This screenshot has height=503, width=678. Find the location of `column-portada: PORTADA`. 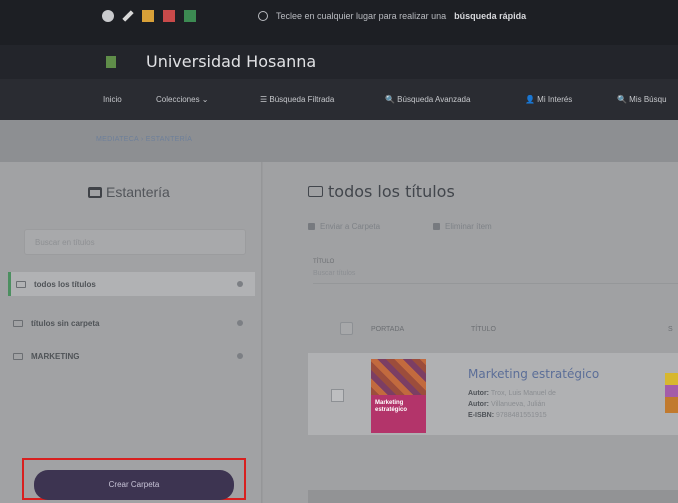

column-portada: PORTADA is located at coordinates (388, 329).